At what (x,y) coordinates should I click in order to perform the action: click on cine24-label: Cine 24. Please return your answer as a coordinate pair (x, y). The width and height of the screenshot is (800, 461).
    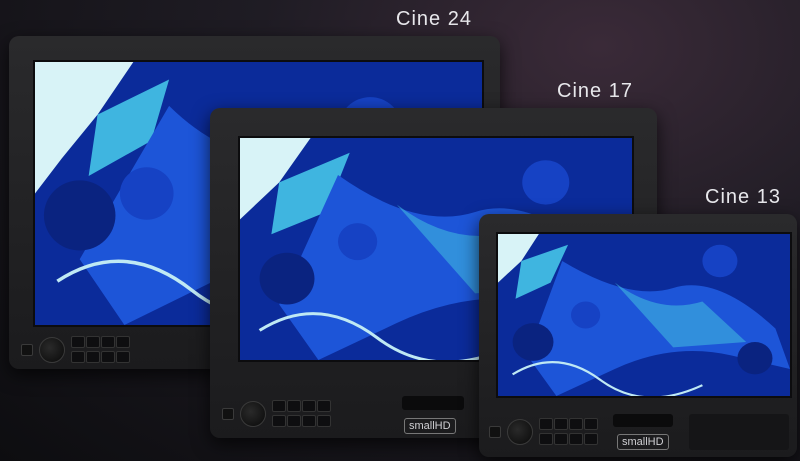
    Looking at the image, I should click on (434, 19).